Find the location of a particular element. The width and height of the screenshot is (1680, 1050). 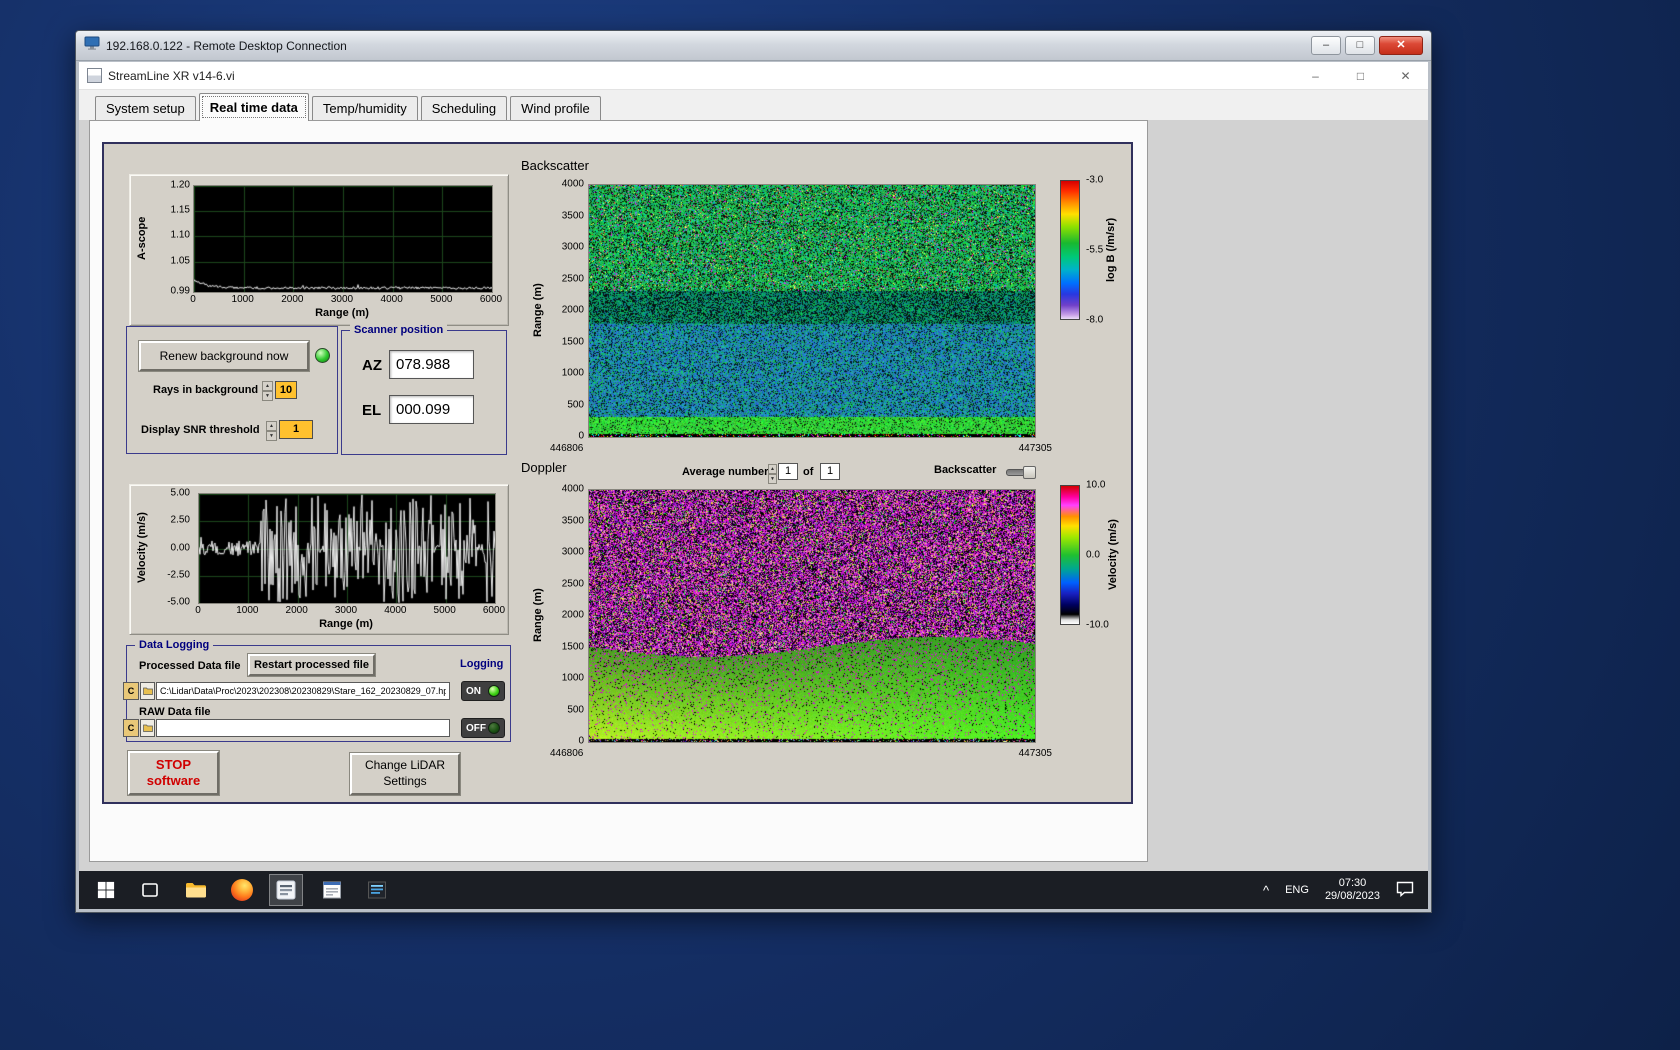

system-tray: ^ ENG 07:30 29/08/2023 is located at coordinates (1345, 890).